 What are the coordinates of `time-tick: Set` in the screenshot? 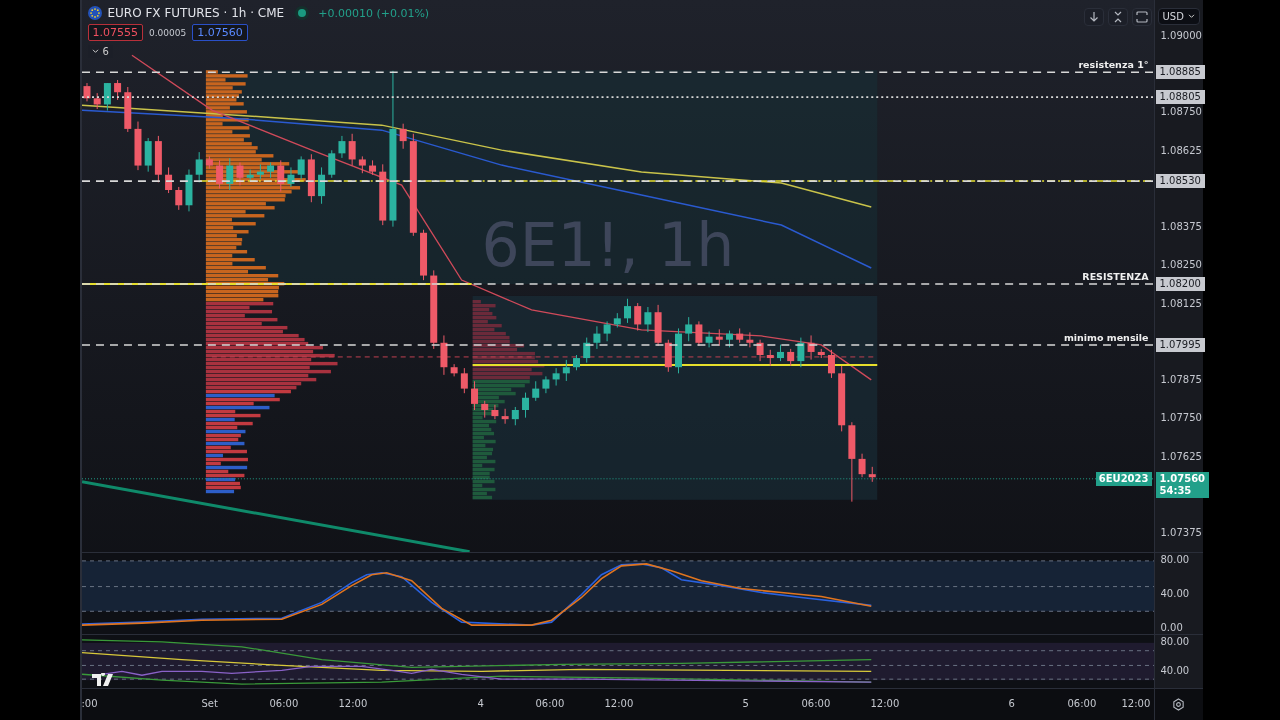 It's located at (209, 703).